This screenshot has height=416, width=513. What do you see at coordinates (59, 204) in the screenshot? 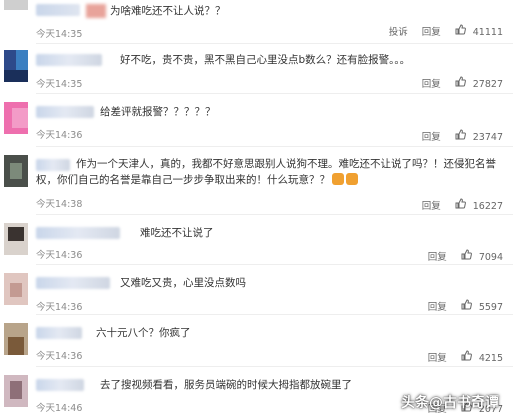
I see `comment-time: 今天14:38` at bounding box center [59, 204].